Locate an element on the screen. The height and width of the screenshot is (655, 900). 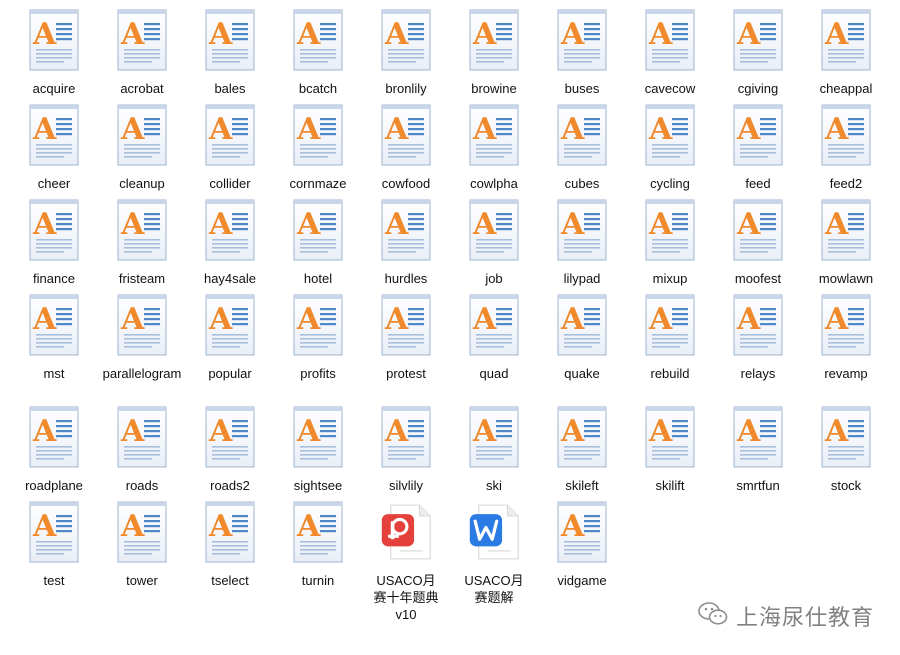
file-item: Acycling is located at coordinates (670, 147).